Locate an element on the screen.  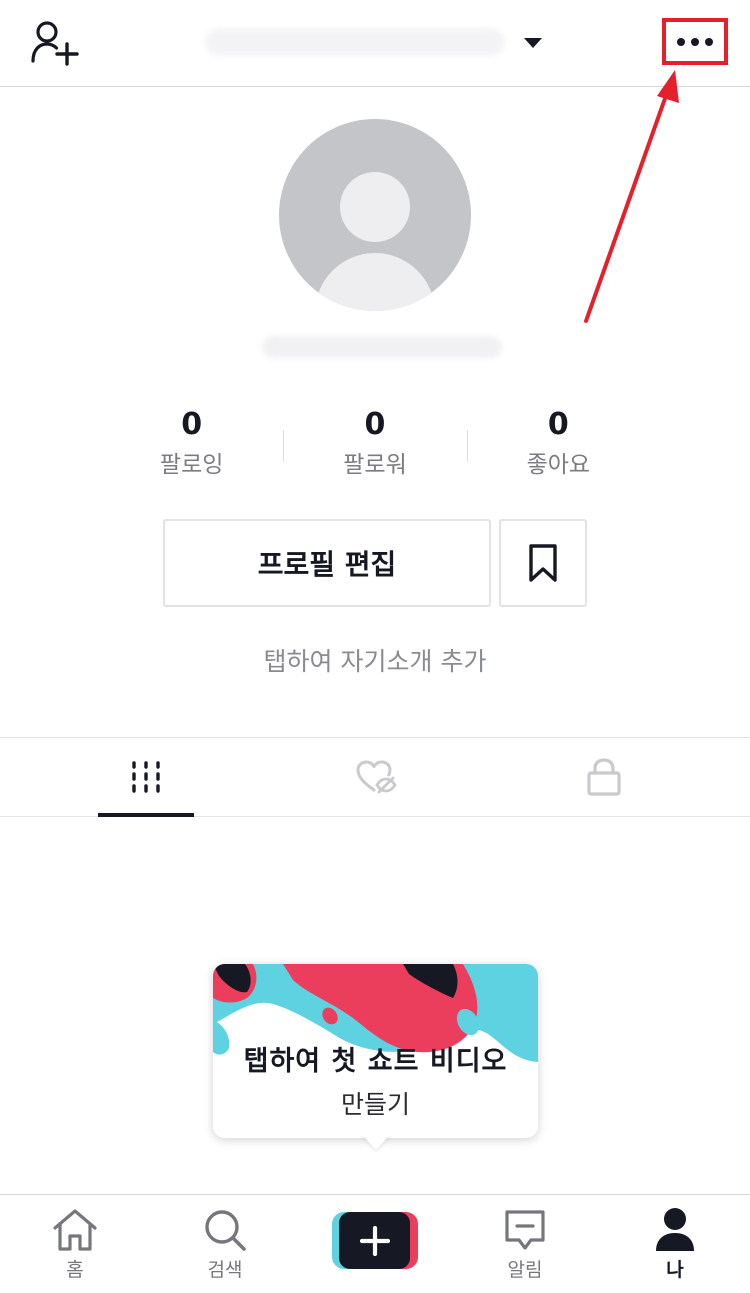
profile-icon is located at coordinates (675, 1230).